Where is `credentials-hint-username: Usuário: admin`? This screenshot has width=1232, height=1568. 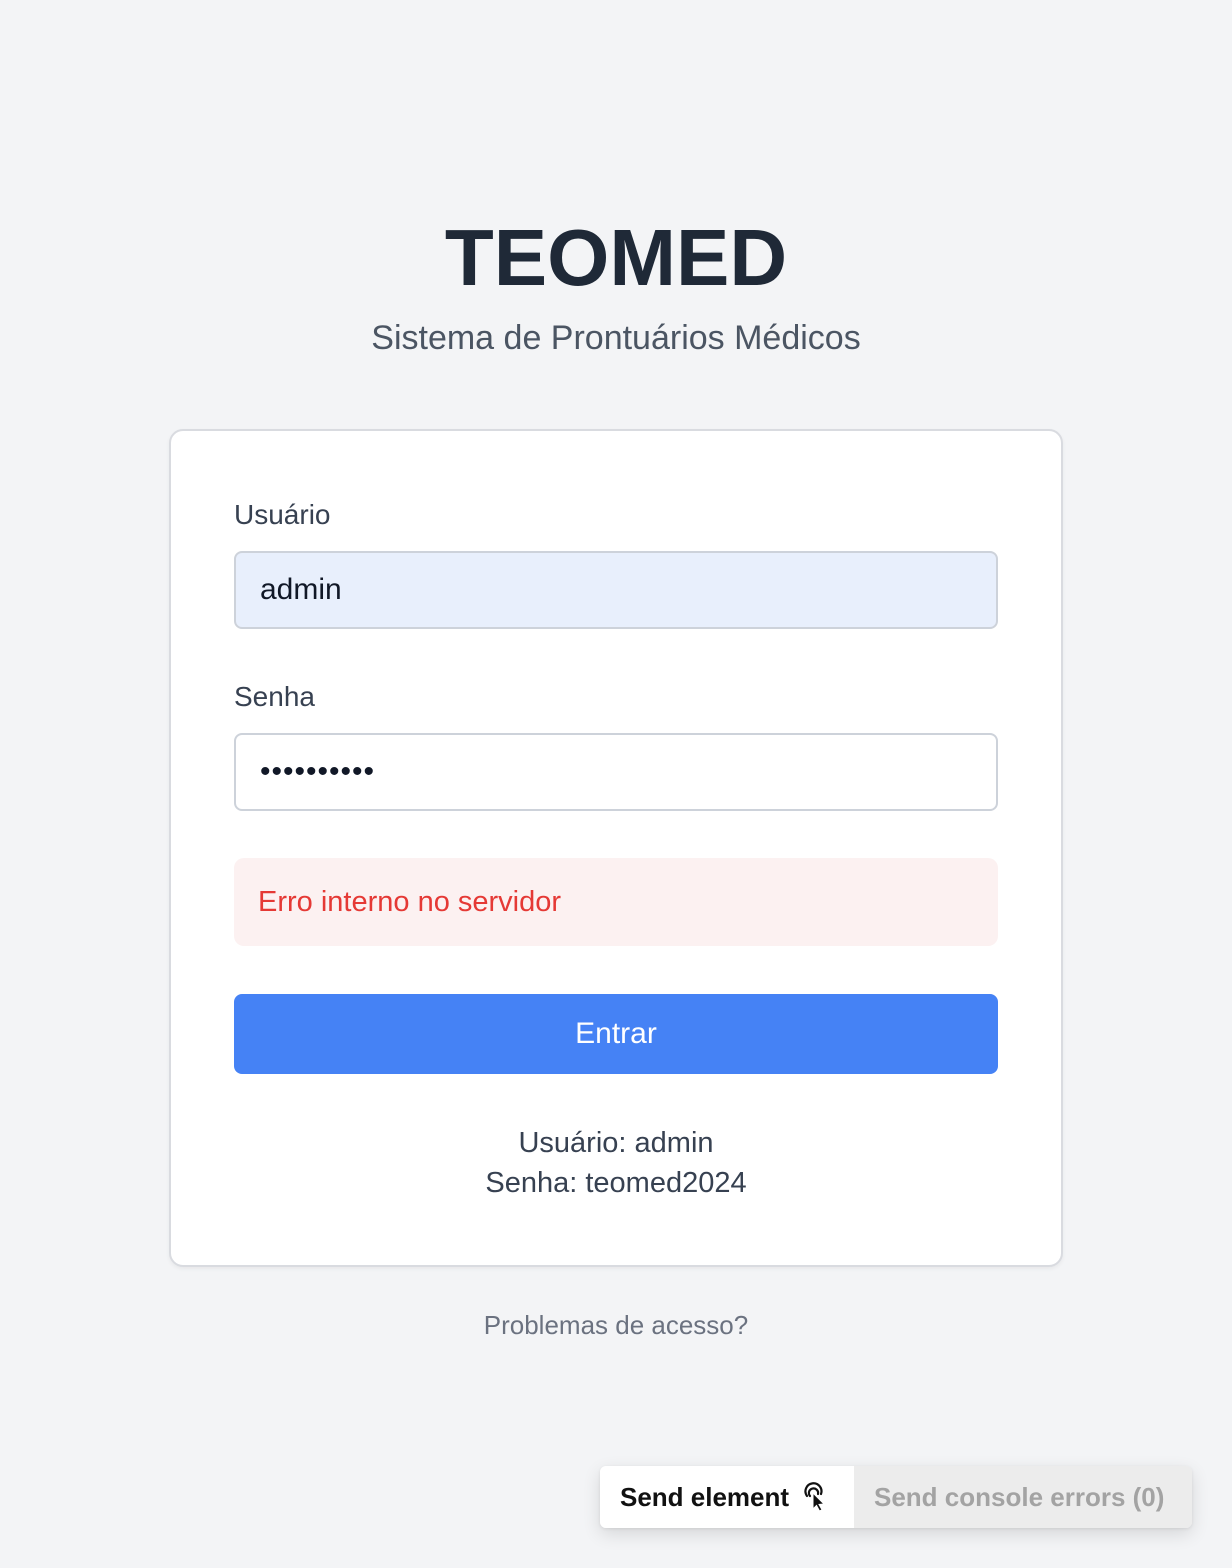 credentials-hint-username: Usuário: admin is located at coordinates (616, 1143).